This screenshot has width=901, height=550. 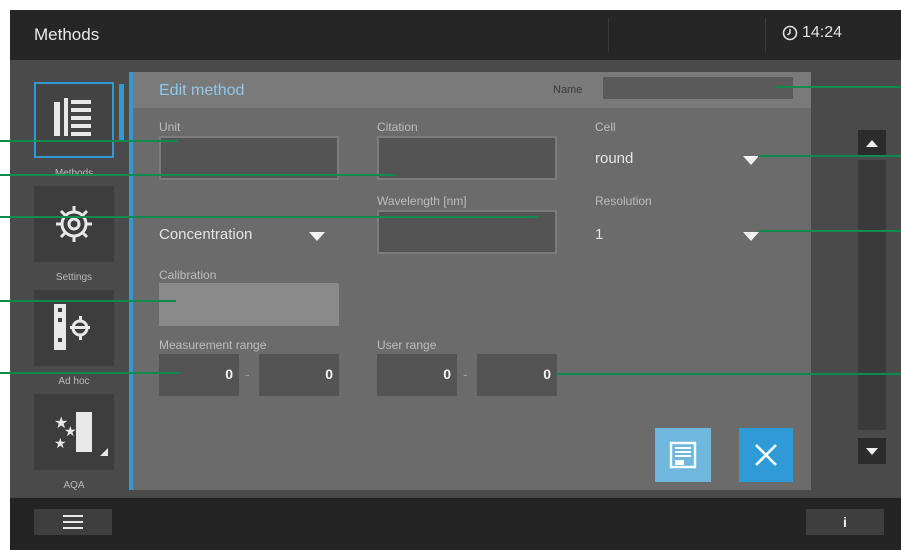 What do you see at coordinates (472, 90) in the screenshot?
I see `panel-header: Edit method Name` at bounding box center [472, 90].